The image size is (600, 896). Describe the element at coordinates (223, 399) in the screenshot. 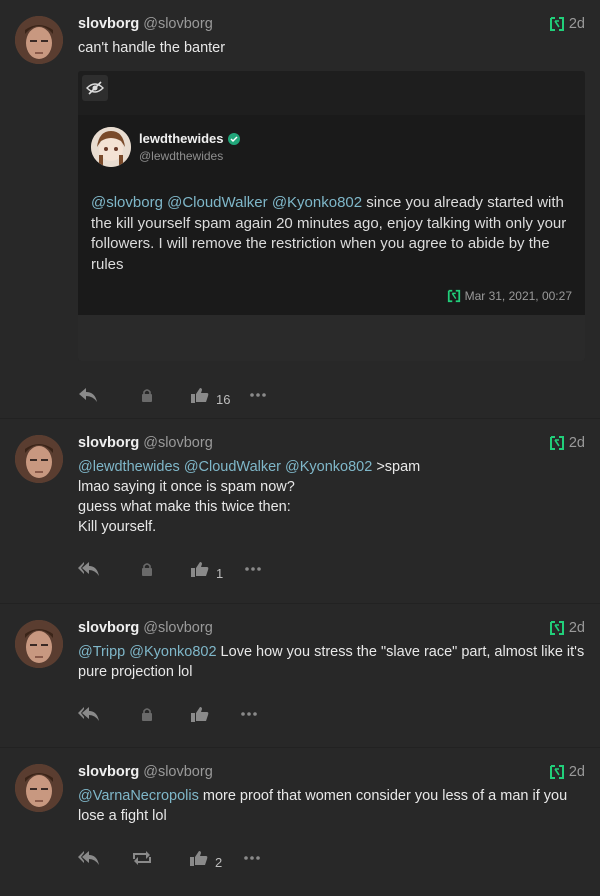

I see `like-count: 16` at that location.